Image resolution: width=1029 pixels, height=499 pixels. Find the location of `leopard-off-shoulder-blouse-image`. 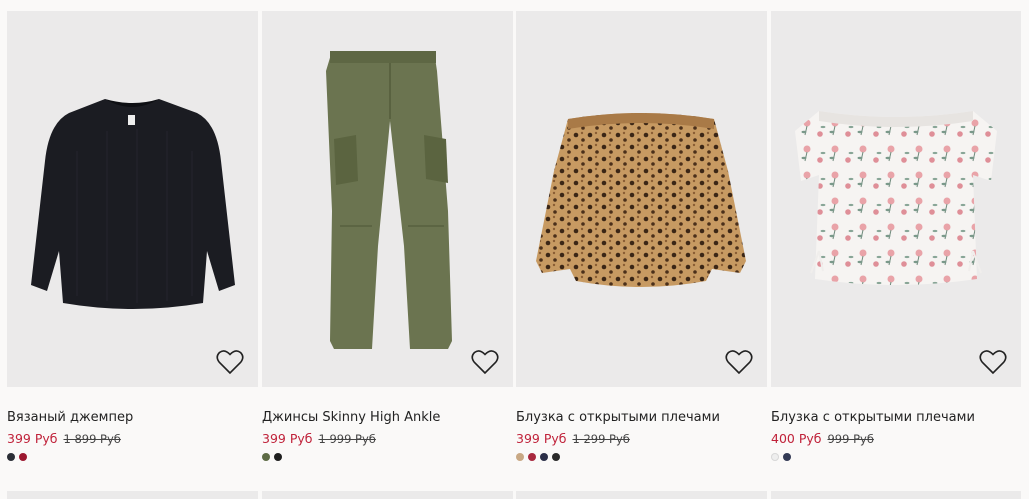

leopard-off-shoulder-blouse-image is located at coordinates (641, 200).